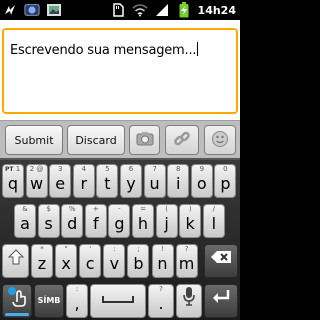 This screenshot has height=320, width=320. Describe the element at coordinates (17, 298) in the screenshot. I see `settings-hand-icon` at that location.